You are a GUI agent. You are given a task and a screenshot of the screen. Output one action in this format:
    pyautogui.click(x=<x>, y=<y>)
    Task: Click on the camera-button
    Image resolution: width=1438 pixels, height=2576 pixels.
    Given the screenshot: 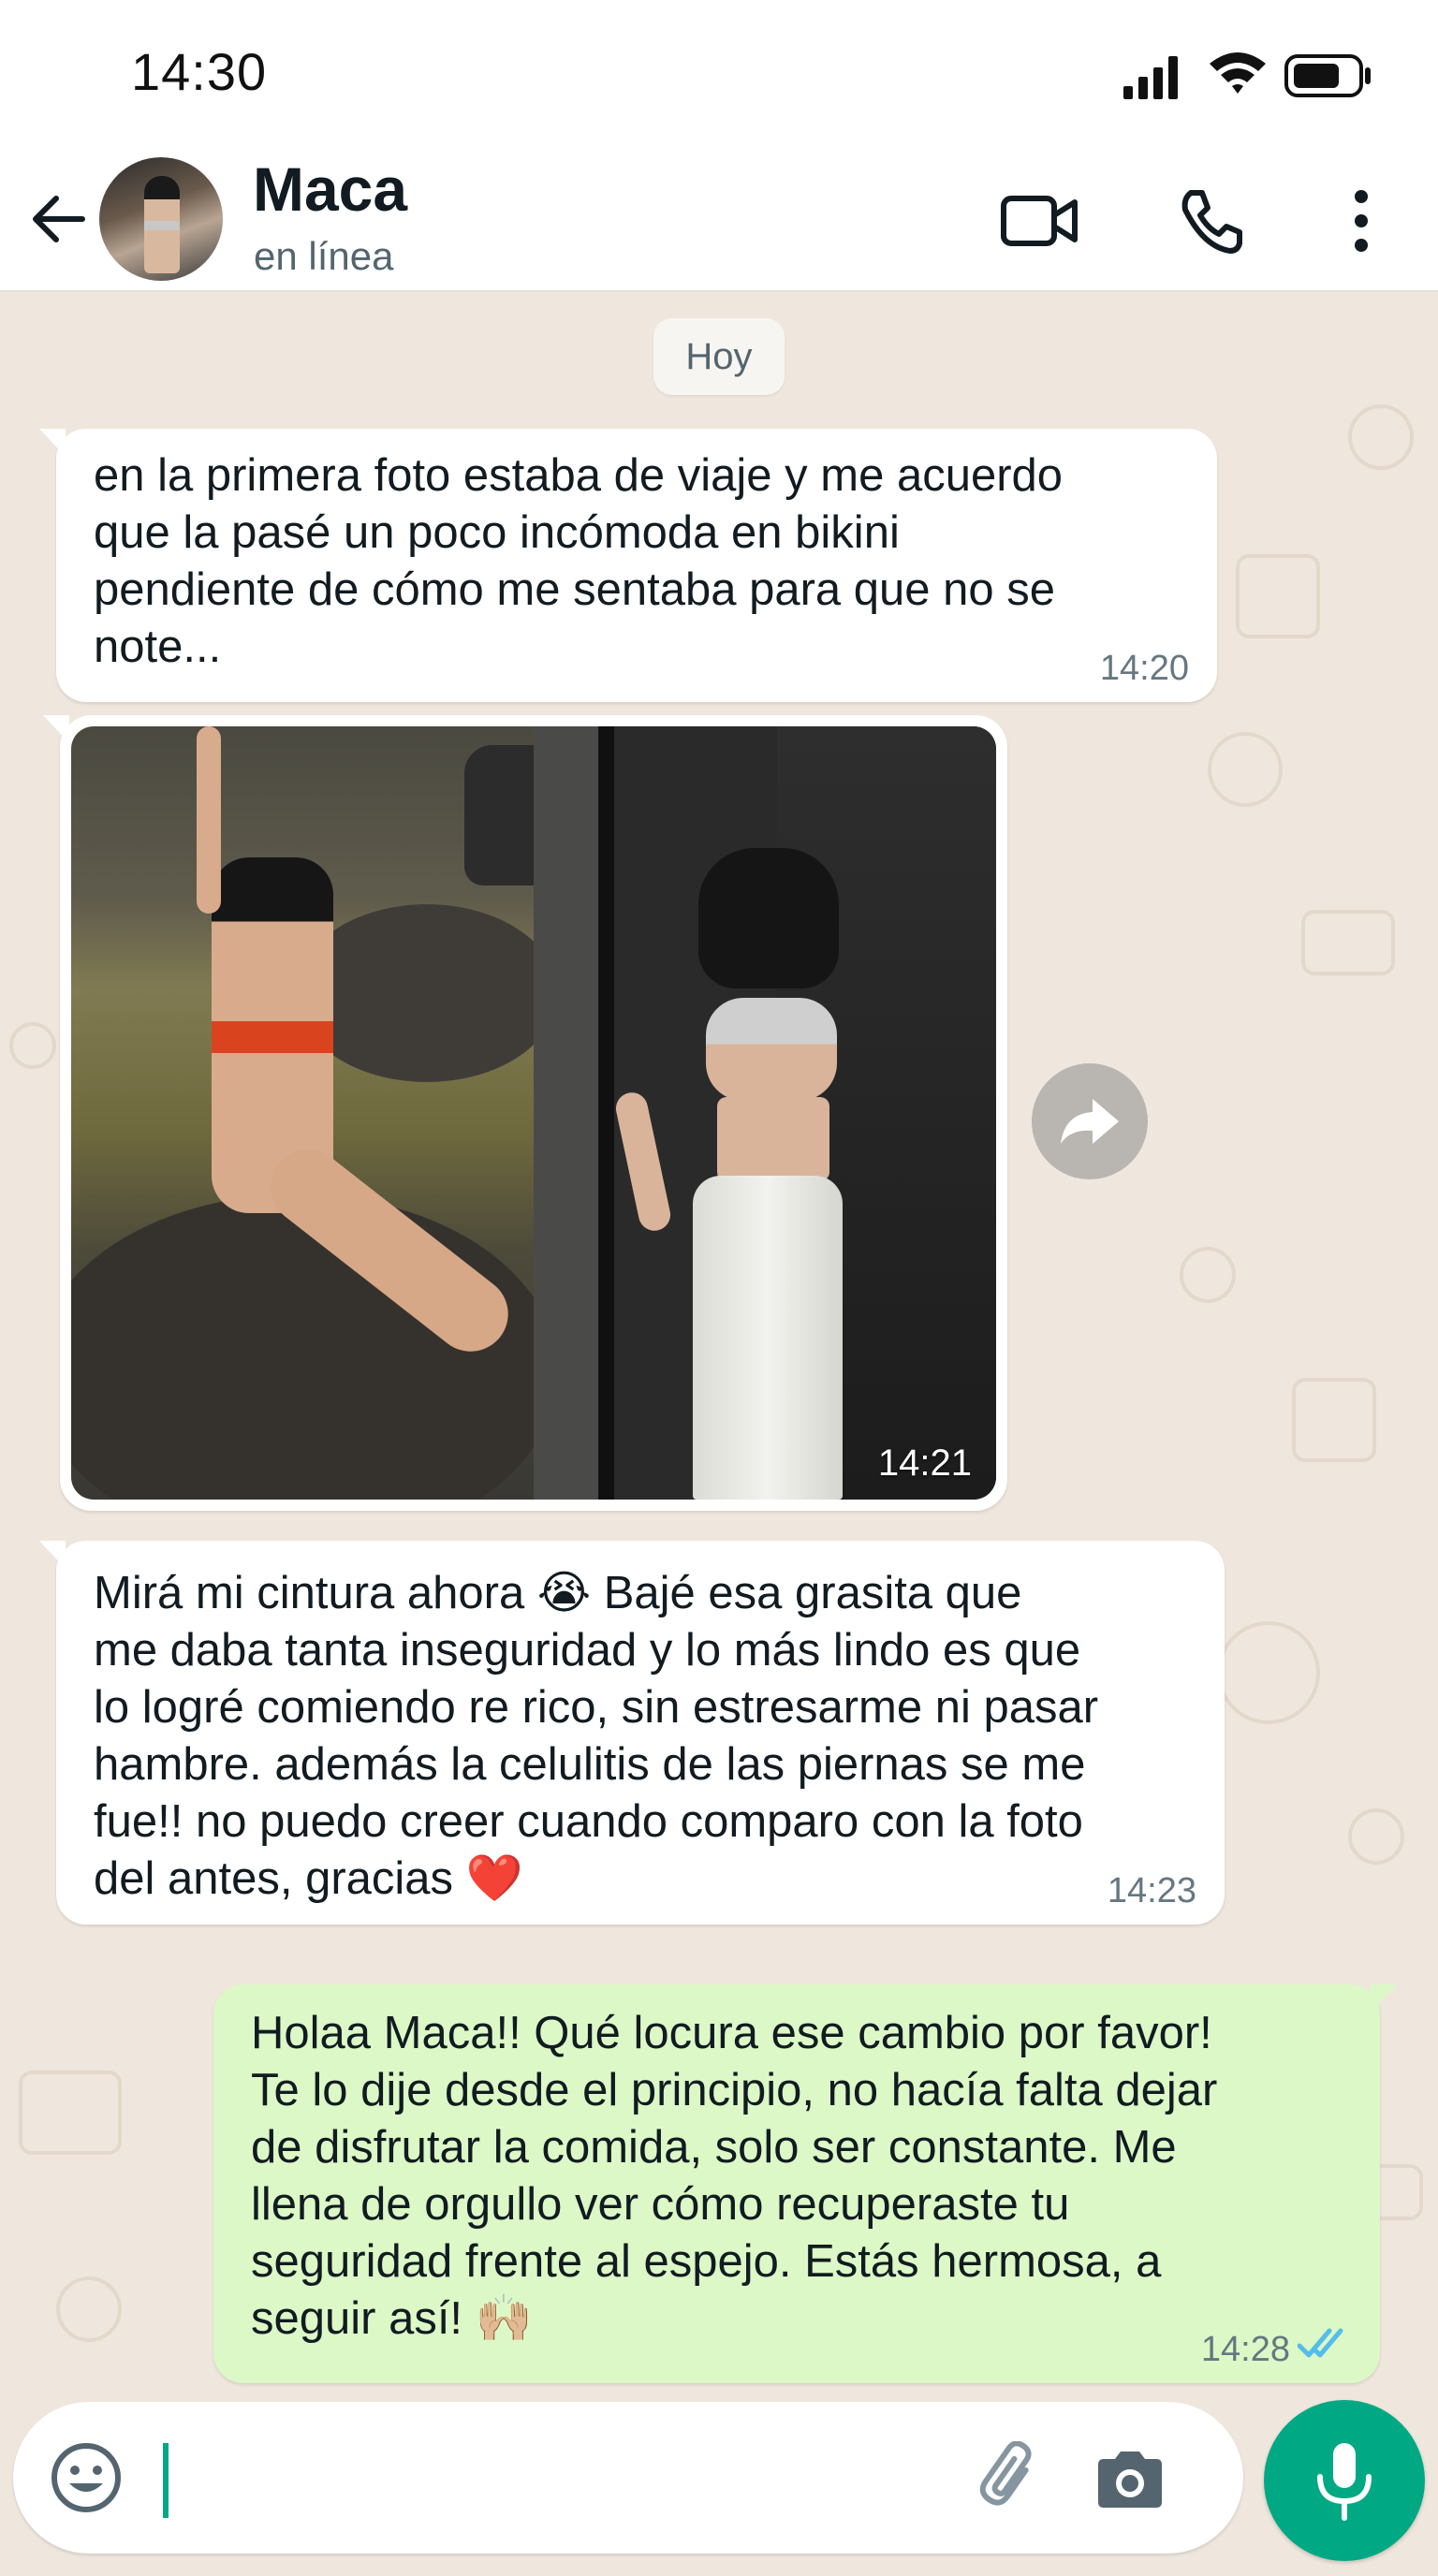 What is the action you would take?
    pyautogui.click(x=1130, y=2479)
    